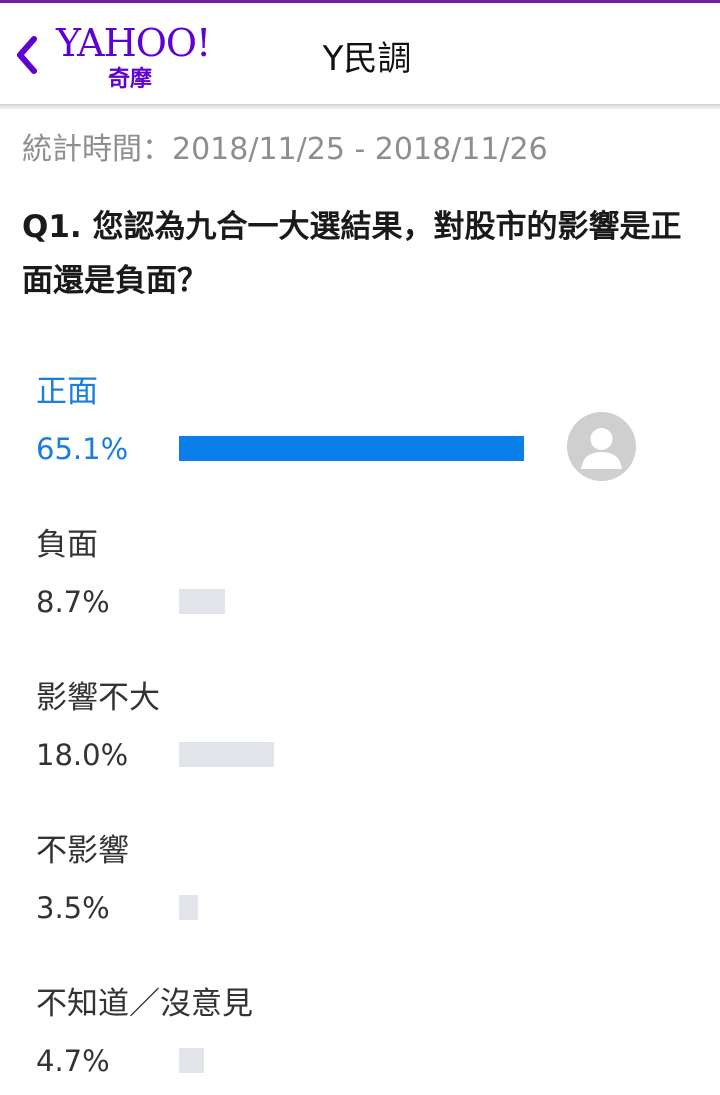  Describe the element at coordinates (67, 545) in the screenshot. I see `option-label: 負面` at that location.